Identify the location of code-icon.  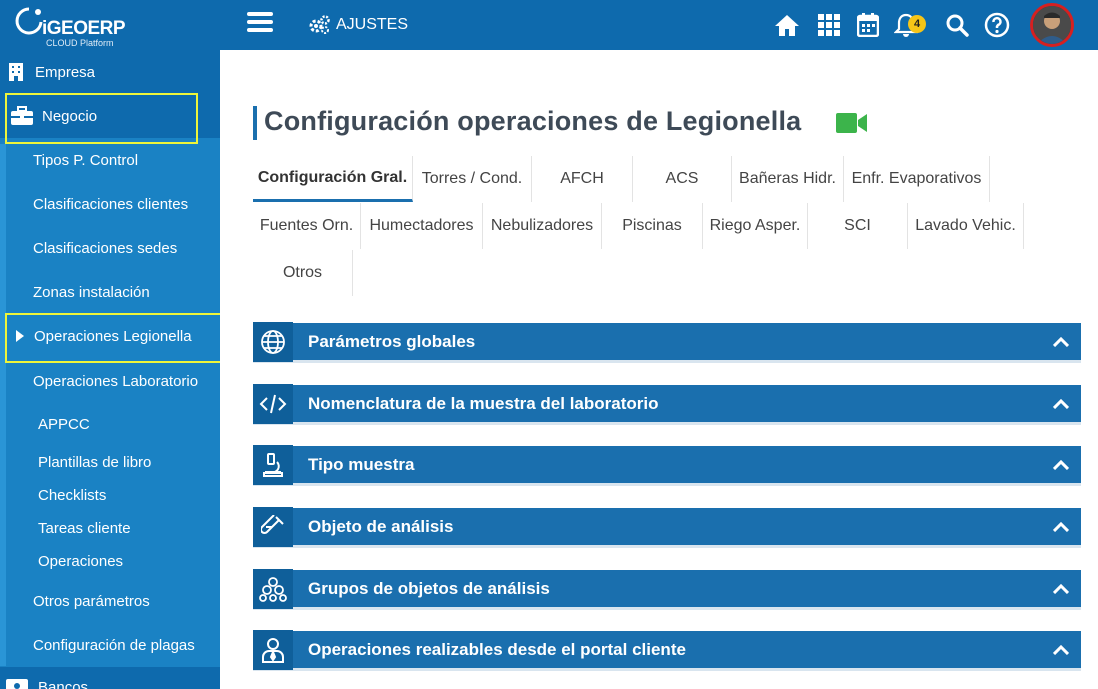
(273, 403).